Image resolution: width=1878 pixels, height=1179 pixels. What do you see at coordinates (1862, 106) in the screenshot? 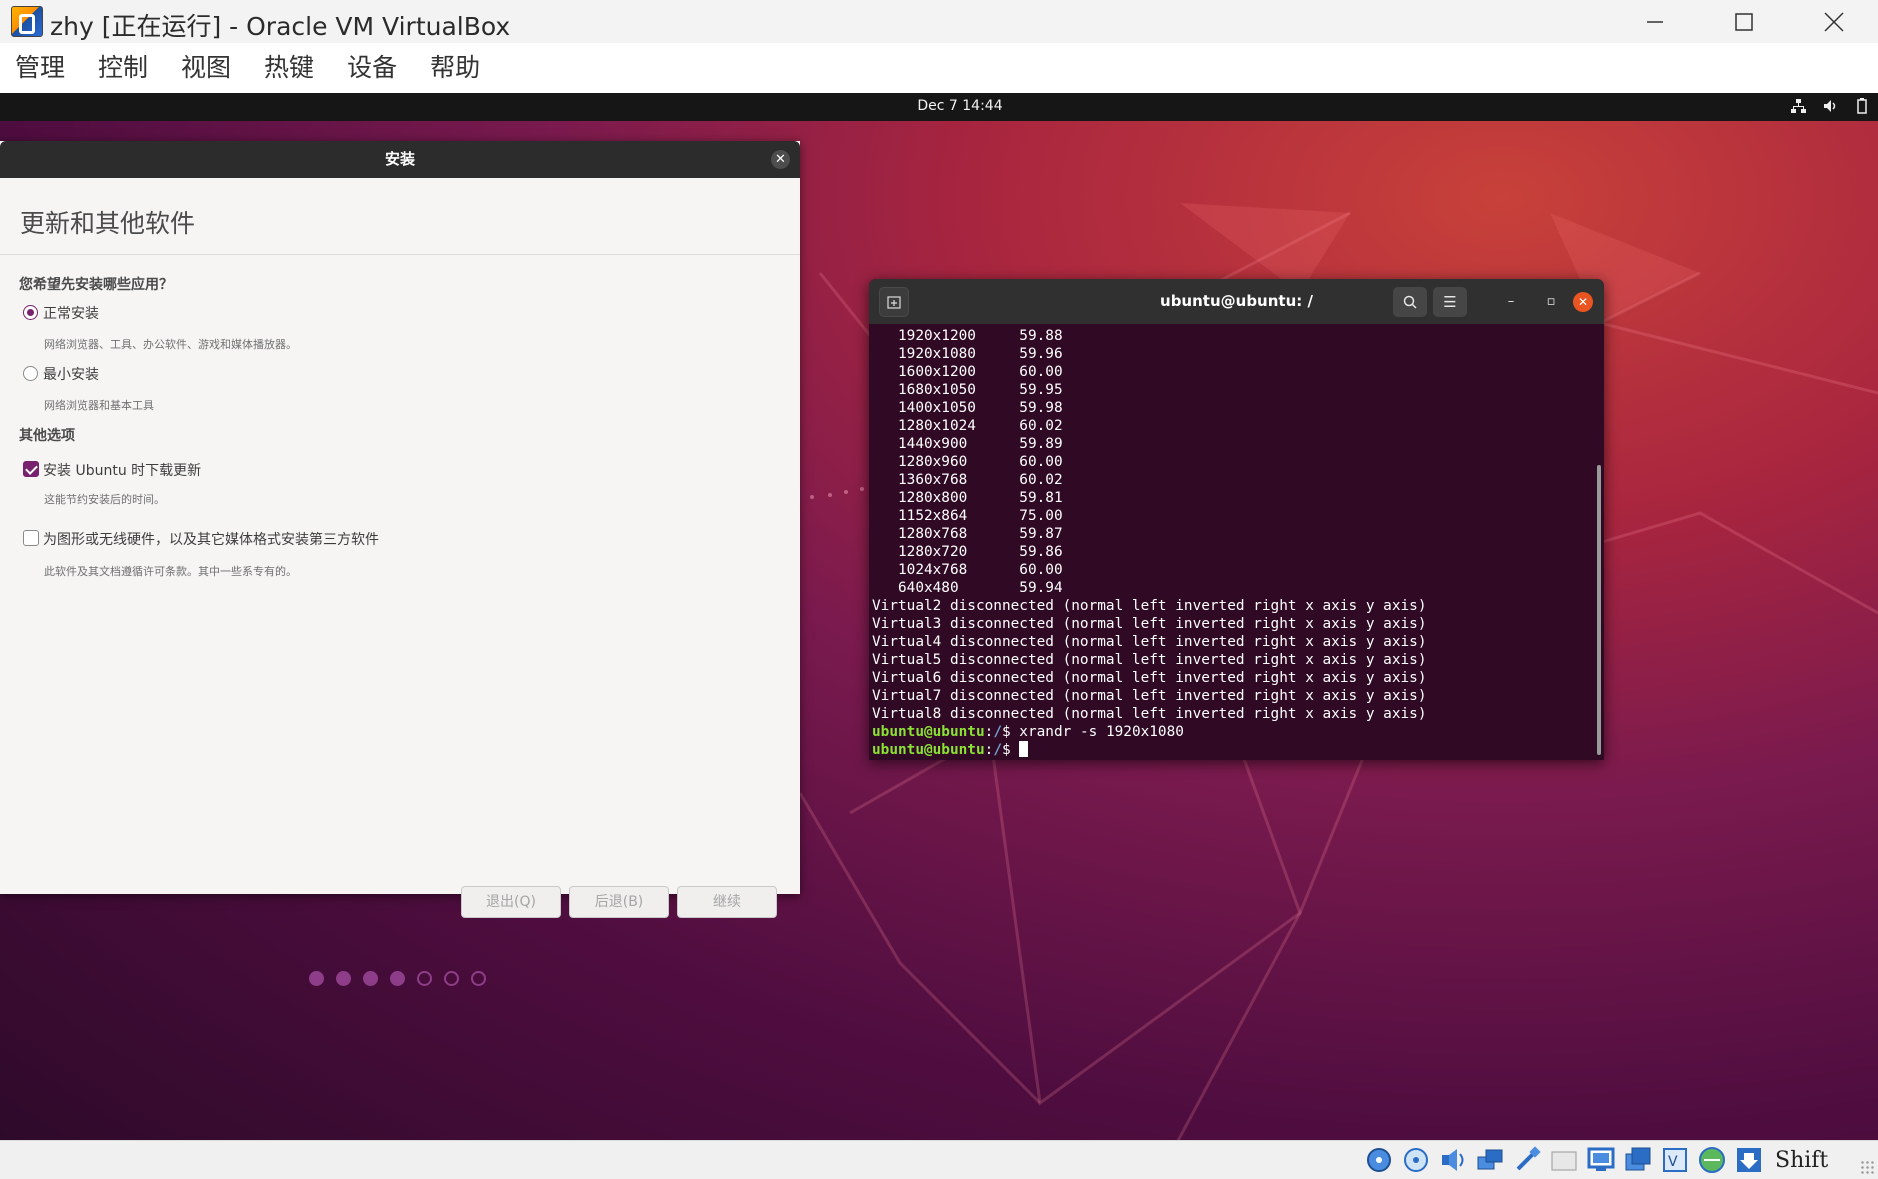
I see `battery-icon` at bounding box center [1862, 106].